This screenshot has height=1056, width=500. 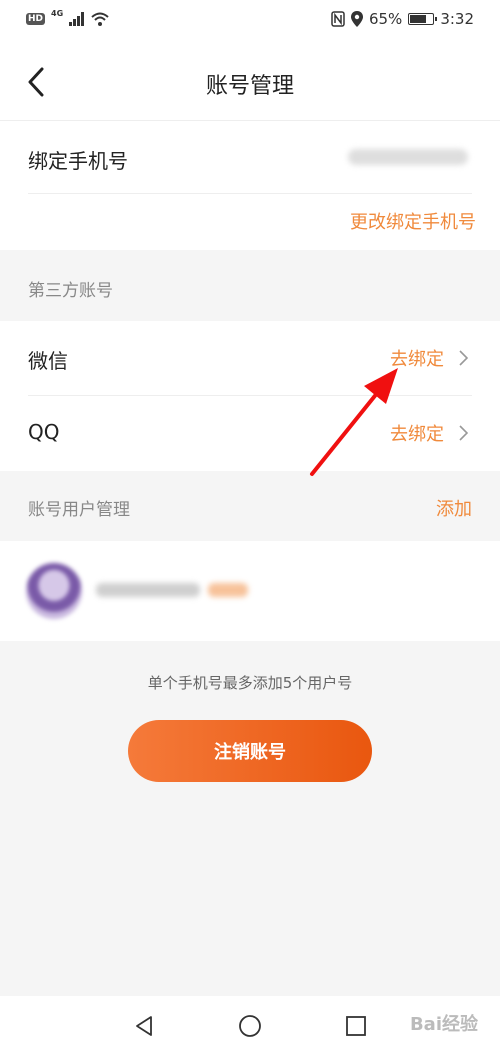 I want to click on battery-level, so click(x=418, y=19).